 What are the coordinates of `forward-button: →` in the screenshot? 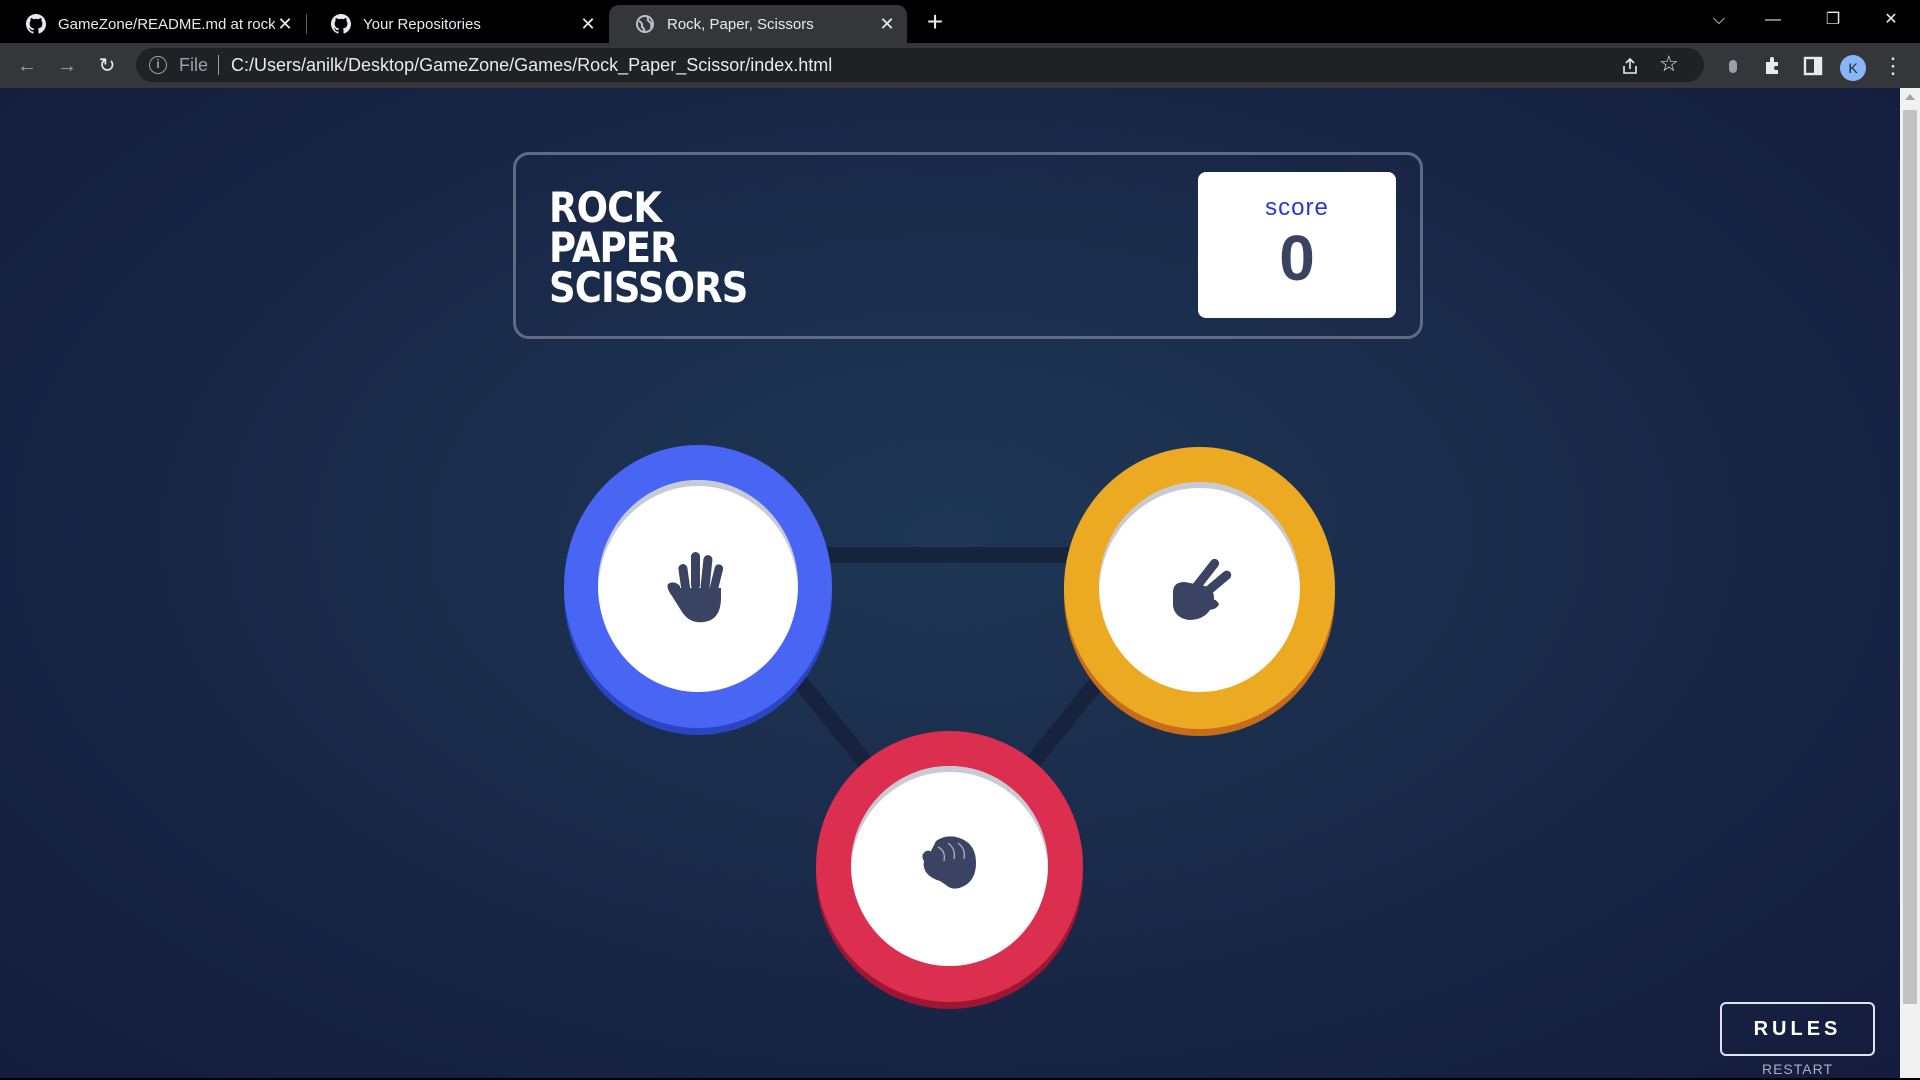 It's located at (67, 66).